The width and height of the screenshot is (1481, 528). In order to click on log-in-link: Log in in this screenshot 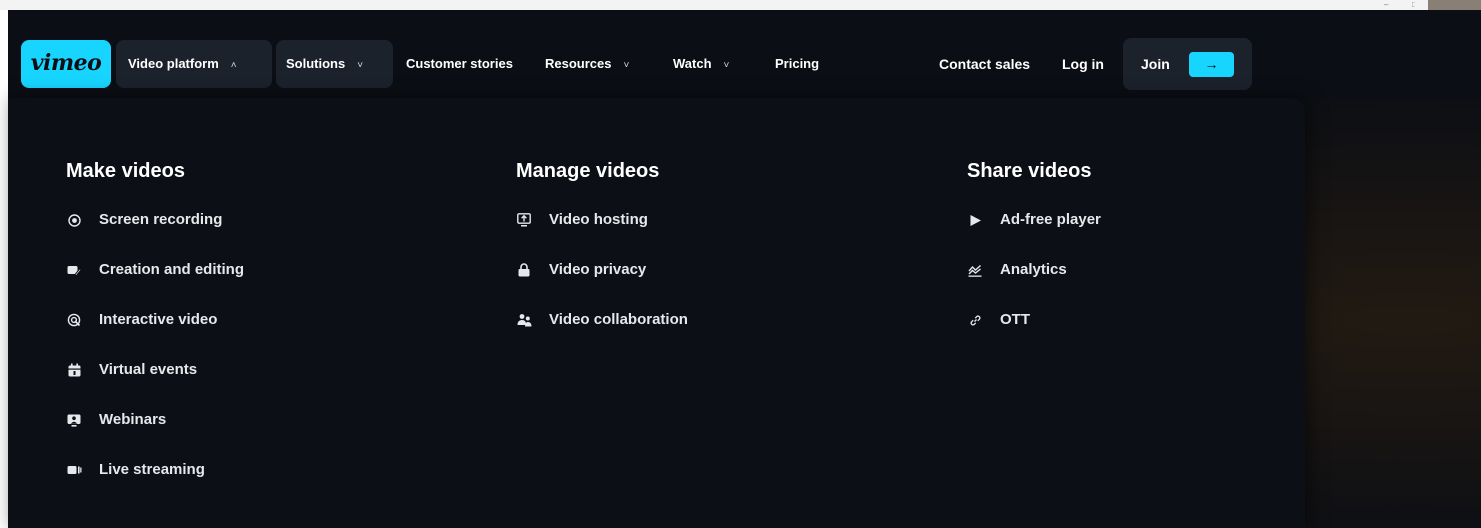, I will do `click(1083, 64)`.